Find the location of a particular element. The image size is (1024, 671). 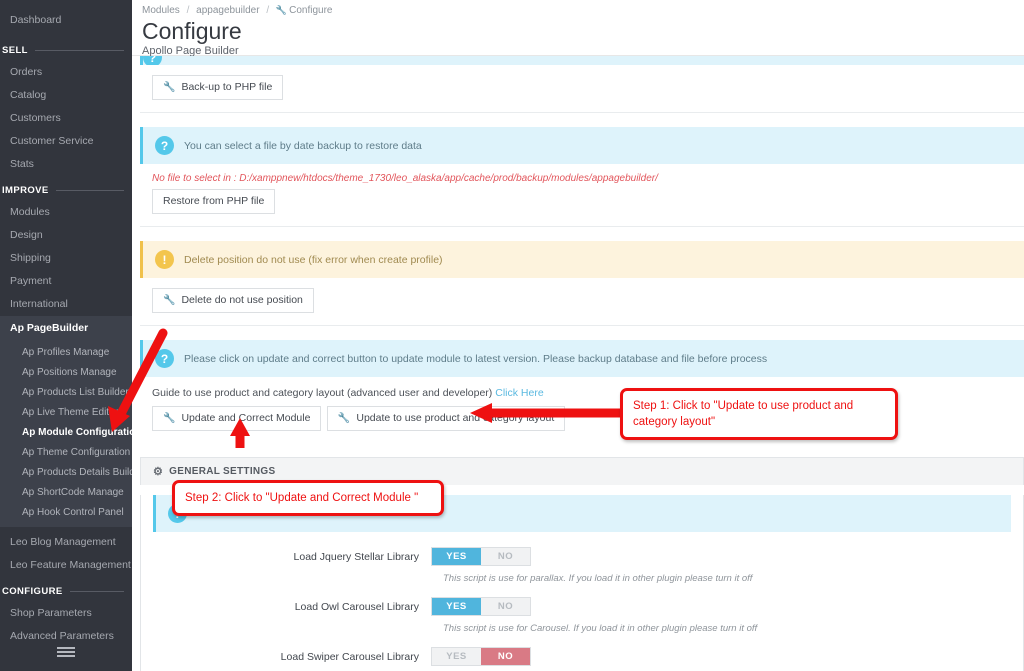

sidebar-subitem-ap-shortcode-manage: Ap ShortCode Manage is located at coordinates (66, 493).